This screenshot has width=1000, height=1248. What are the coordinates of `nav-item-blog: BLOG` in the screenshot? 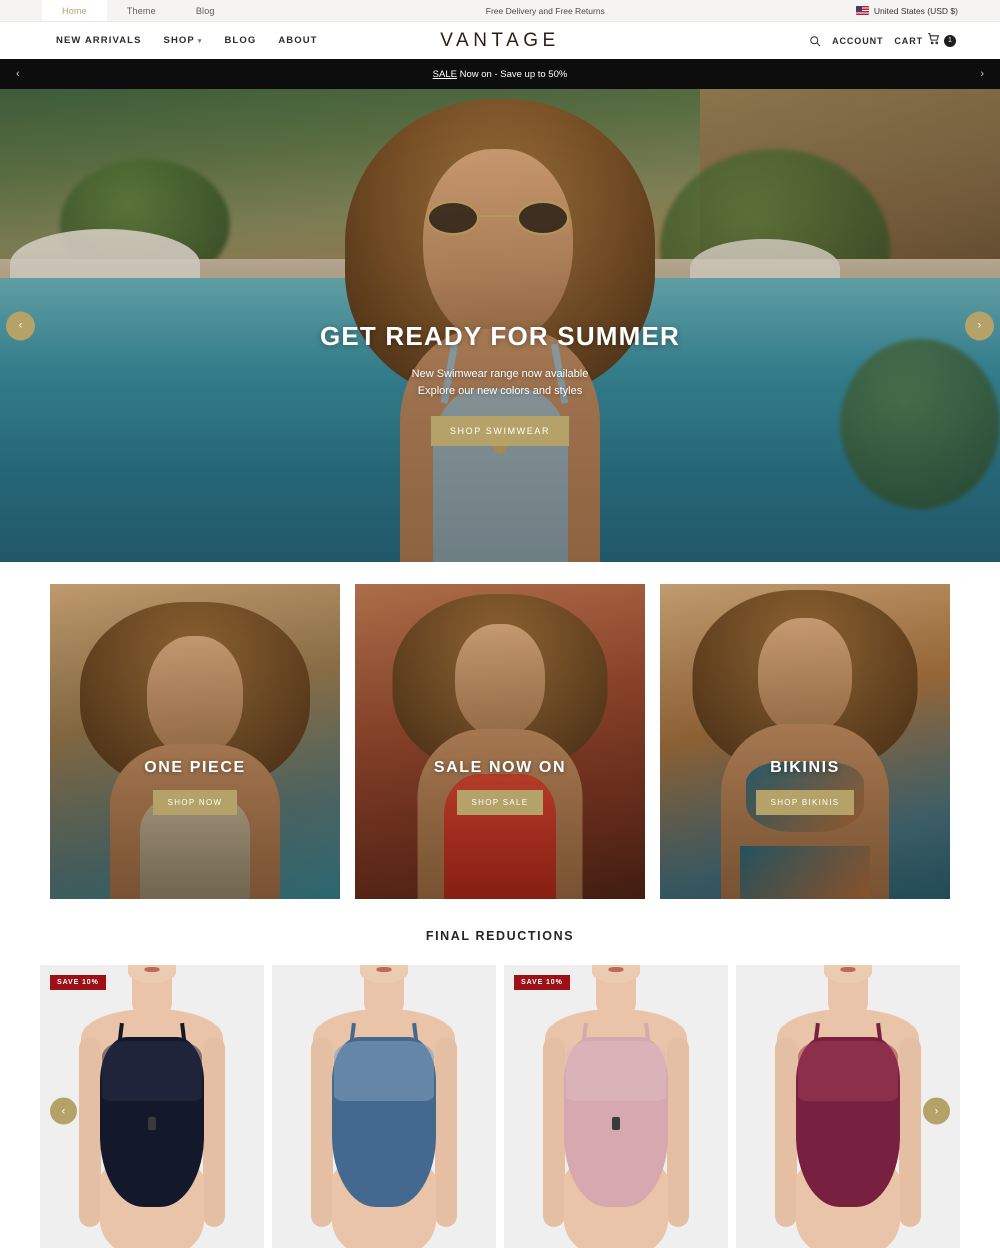 It's located at (240, 40).